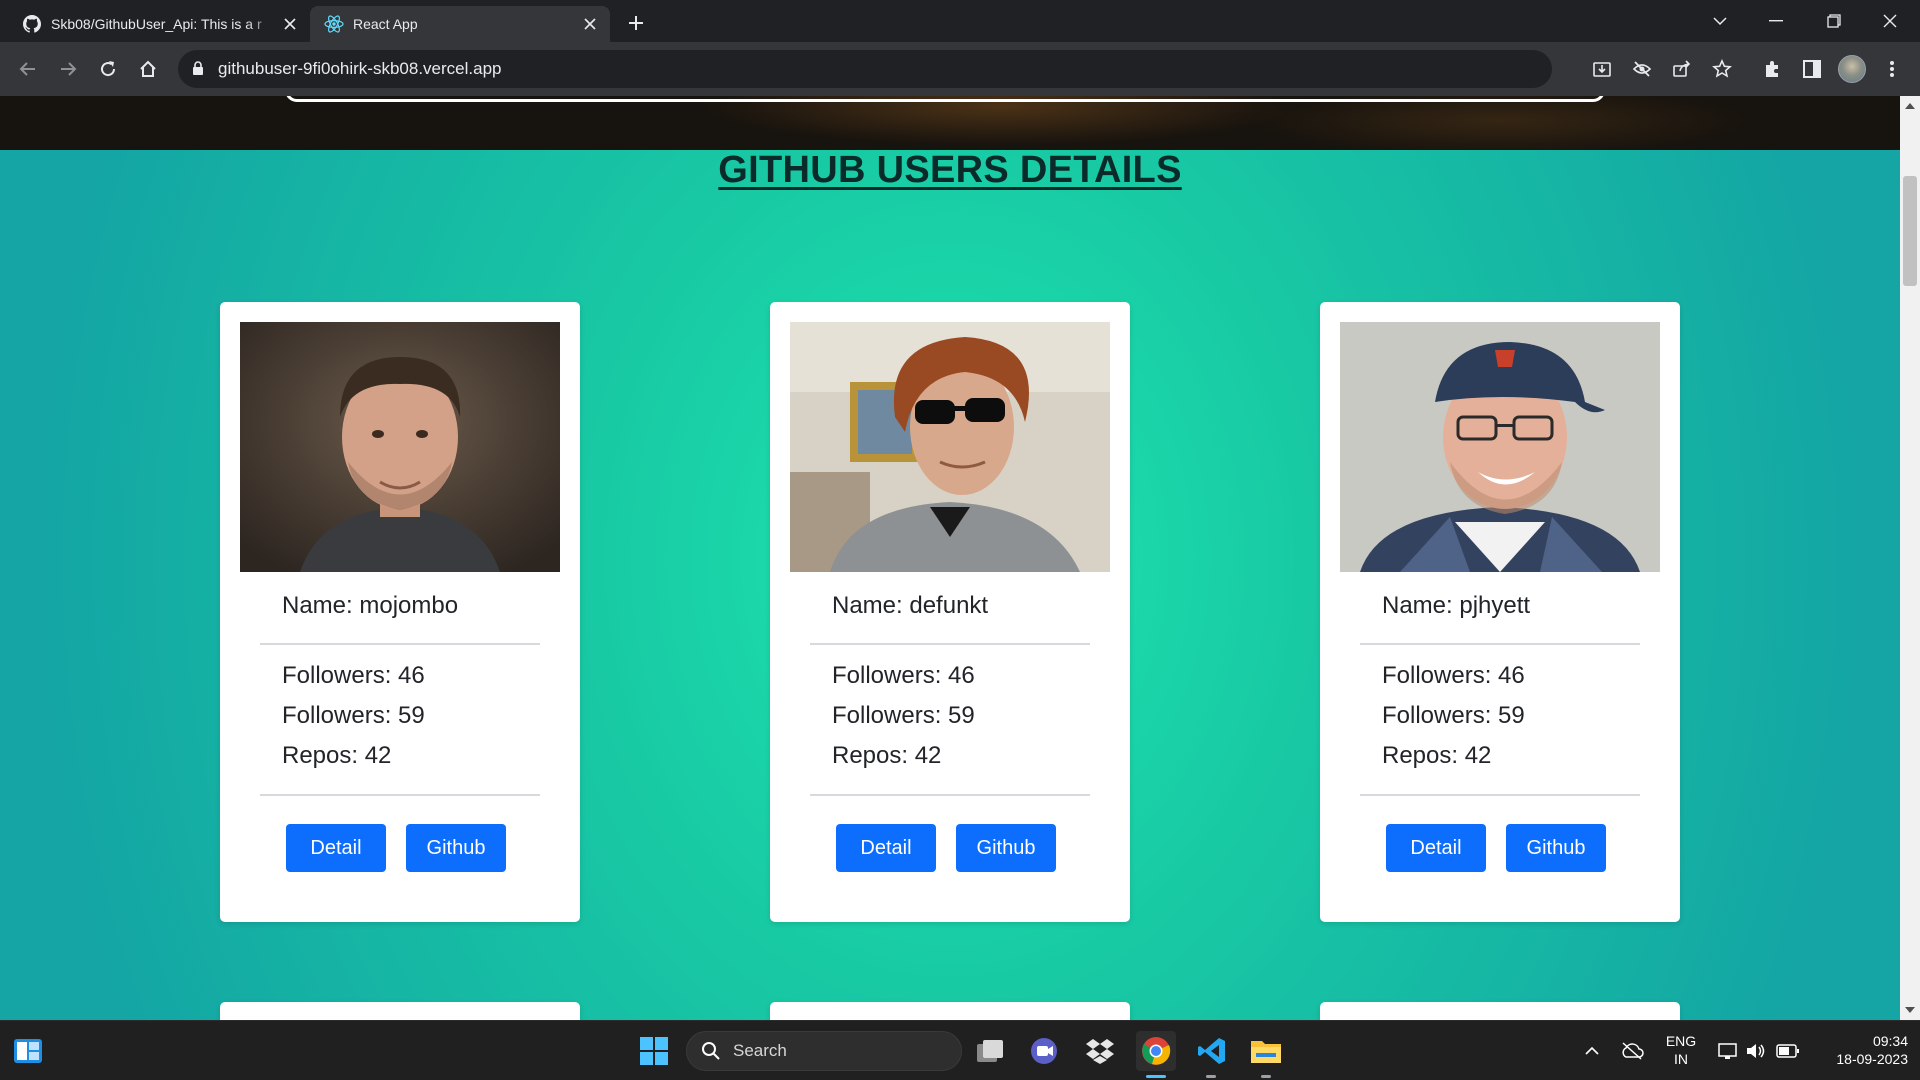 Image resolution: width=1920 pixels, height=1080 pixels. I want to click on language-region: IN, so click(1681, 1059).